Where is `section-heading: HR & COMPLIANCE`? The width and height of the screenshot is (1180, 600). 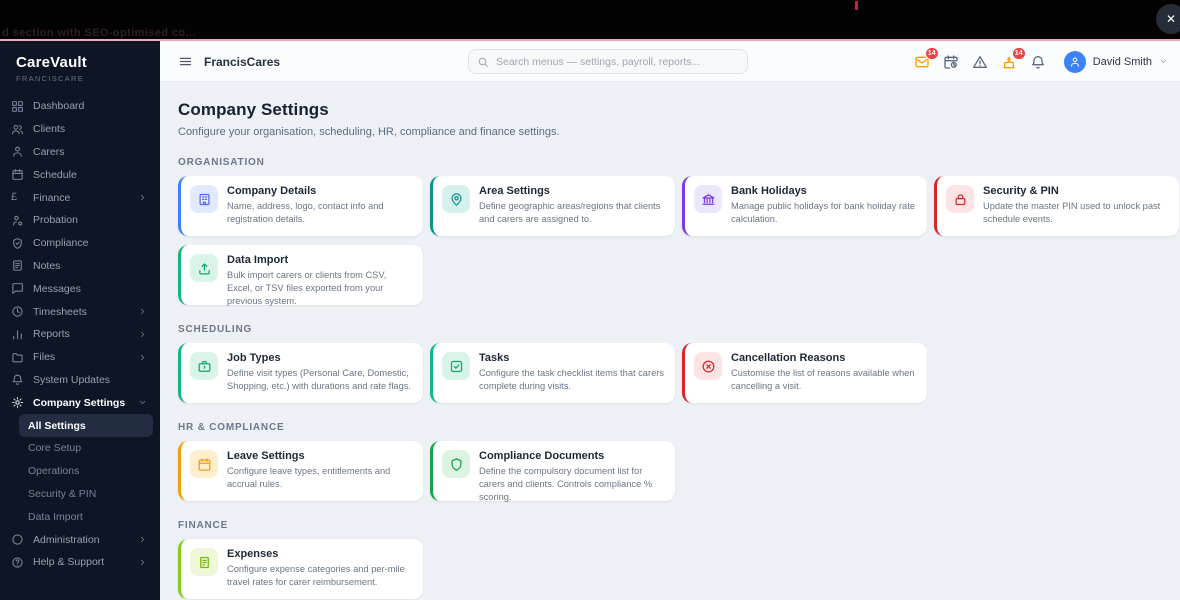
section-heading: HR & COMPLIANCE is located at coordinates (231, 427).